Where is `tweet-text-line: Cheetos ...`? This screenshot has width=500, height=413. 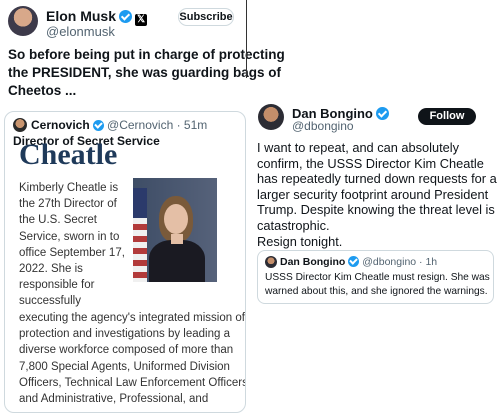 tweet-text-line: Cheetos ... is located at coordinates (42, 90).